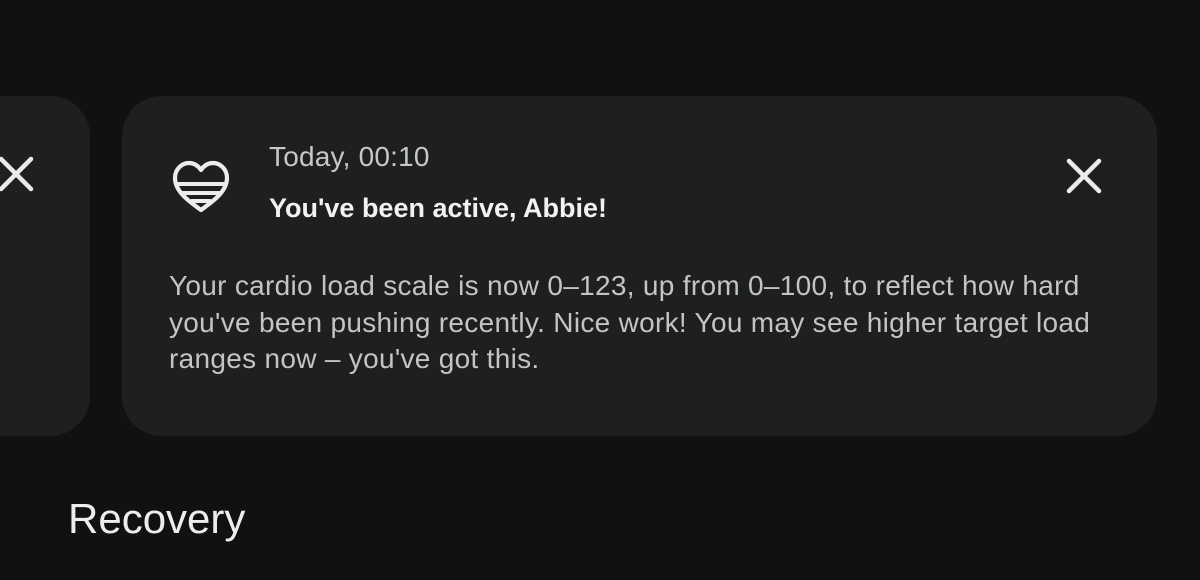  What do you see at coordinates (438, 208) in the screenshot?
I see `notification-title: You've been active, Abbie!` at bounding box center [438, 208].